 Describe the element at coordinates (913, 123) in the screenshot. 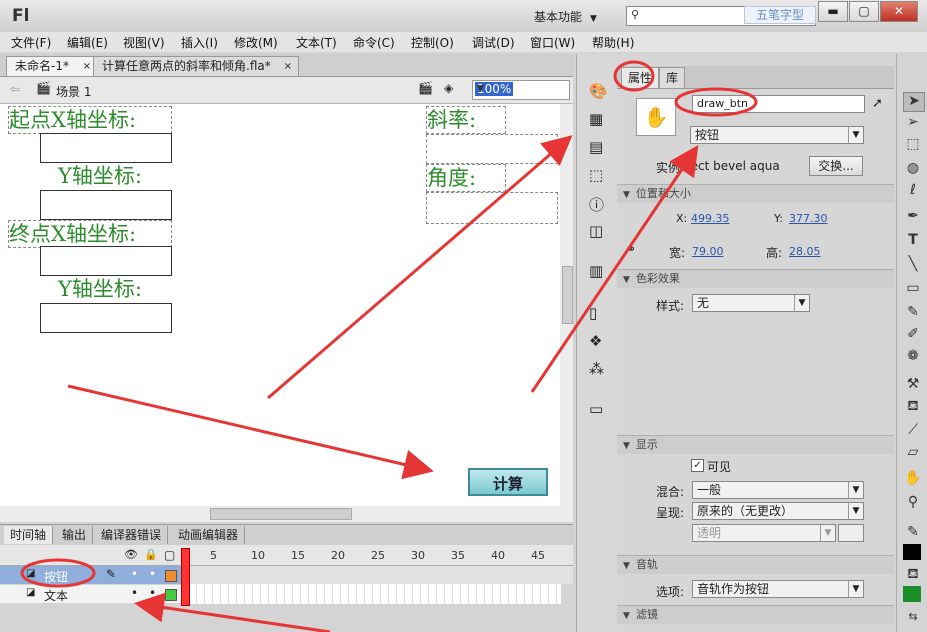

I see `subselection-tool-icon: ➢` at that location.